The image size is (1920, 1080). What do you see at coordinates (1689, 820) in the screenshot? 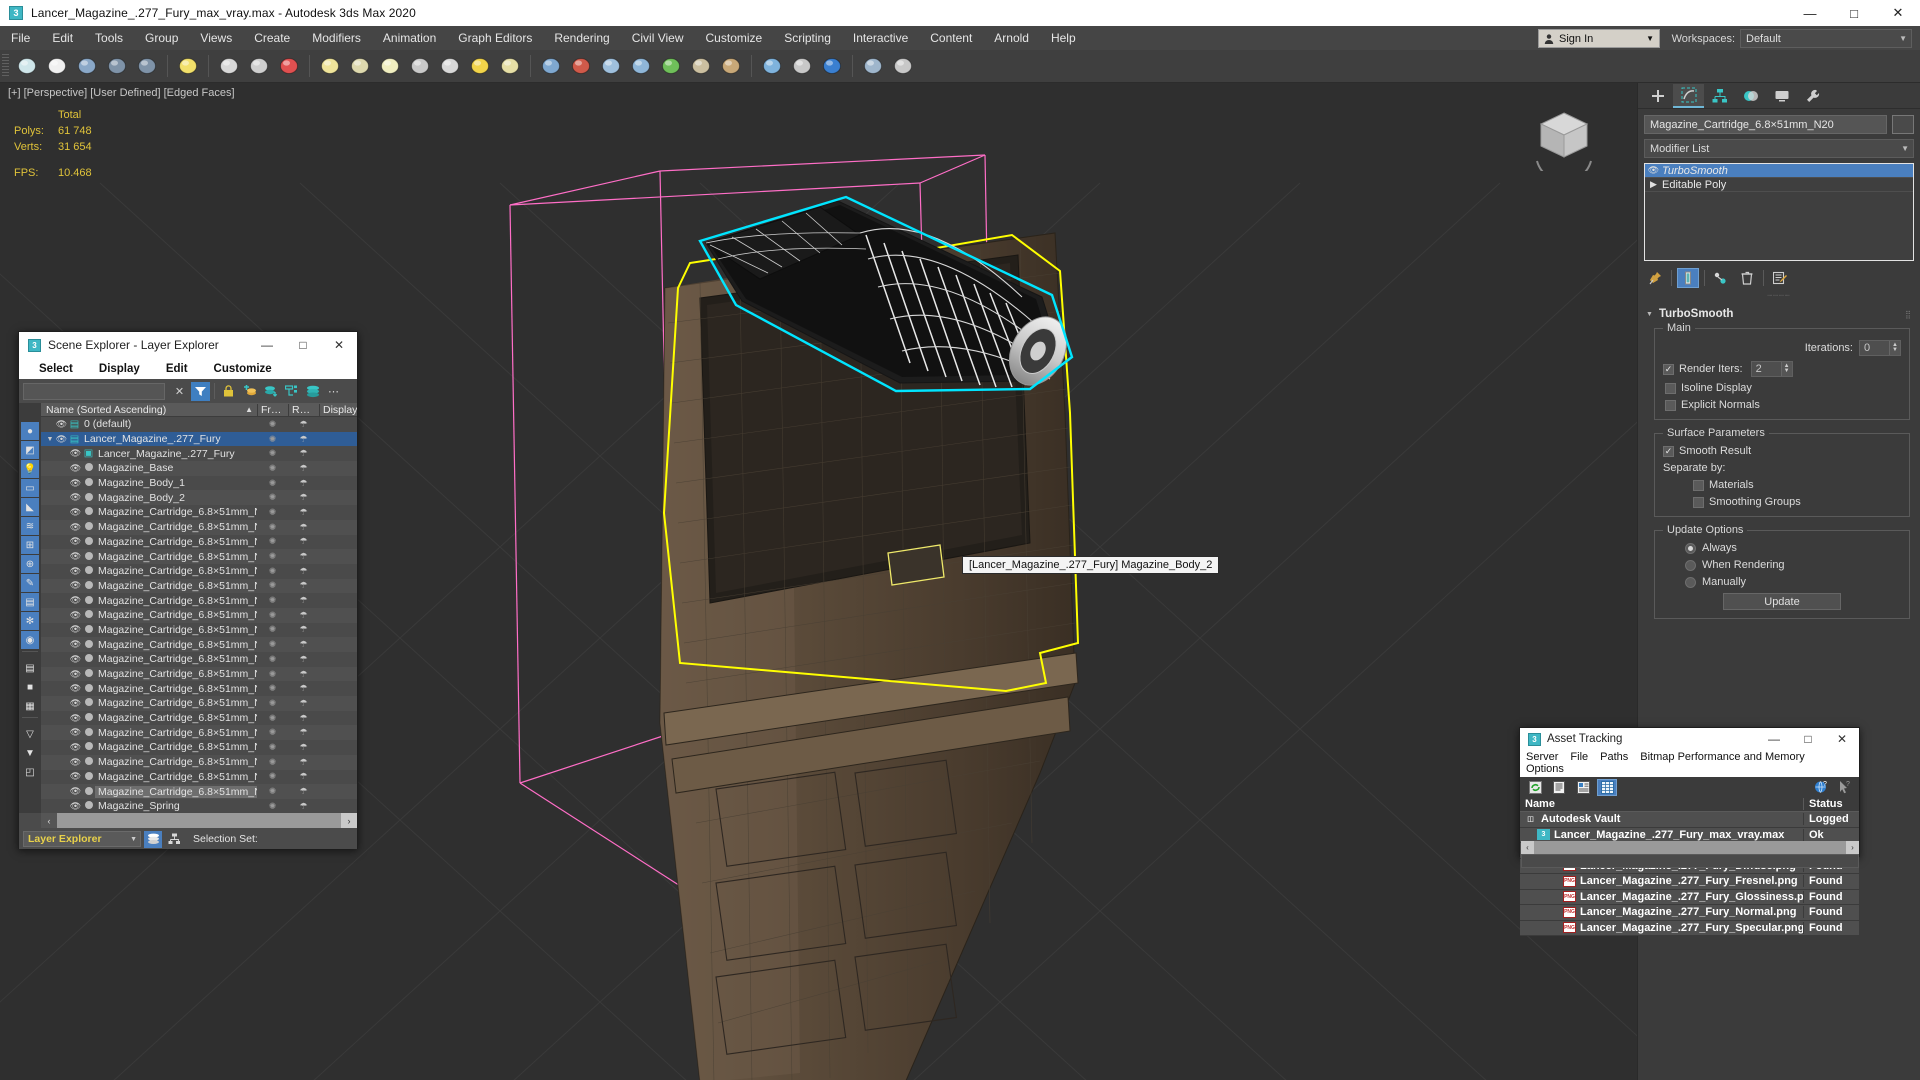
I see `asset-tracking-row: ◫ Autodesk Vault Logged` at bounding box center [1689, 820].